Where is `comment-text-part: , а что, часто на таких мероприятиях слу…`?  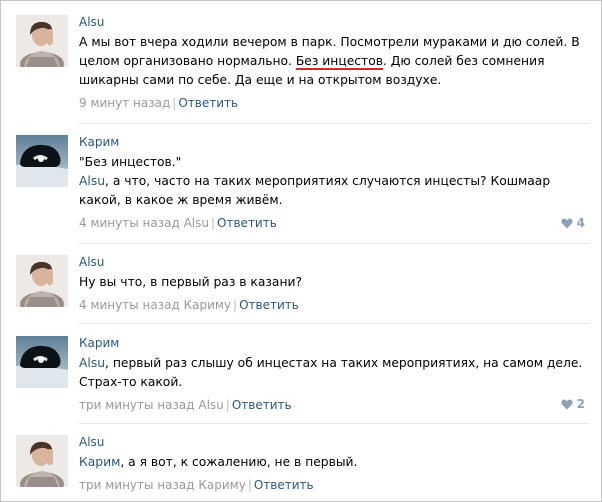
comment-text-part: , а что, часто на таких мероприятиях слу… is located at coordinates (315, 190).